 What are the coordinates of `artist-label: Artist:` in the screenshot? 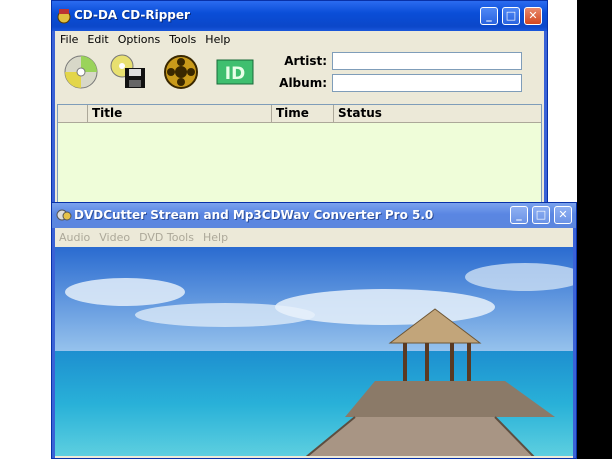 It's located at (305, 61).